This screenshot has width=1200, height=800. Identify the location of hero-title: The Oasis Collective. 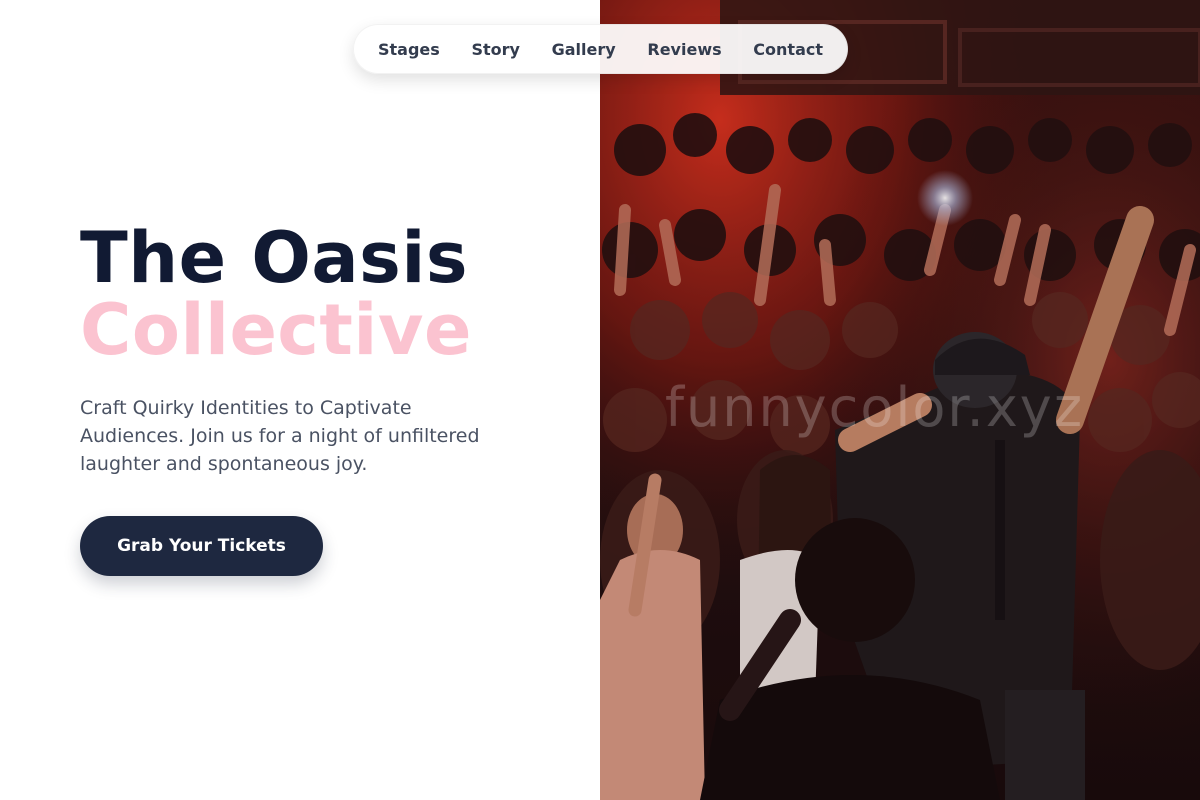
(320, 294).